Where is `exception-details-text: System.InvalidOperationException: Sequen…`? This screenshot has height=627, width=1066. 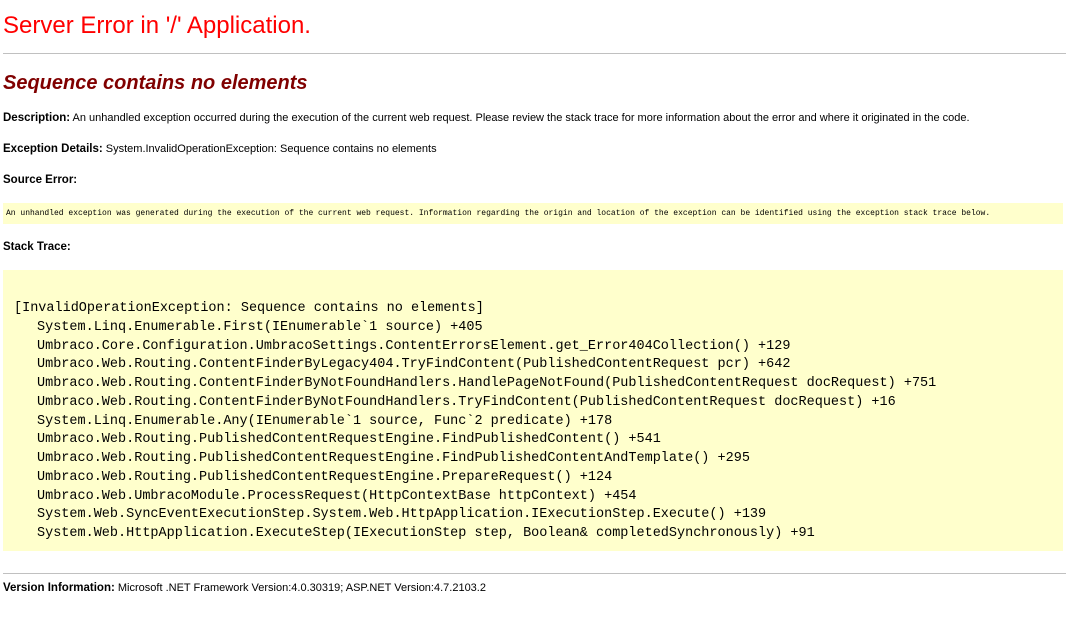
exception-details-text: System.InvalidOperationException: Sequen… is located at coordinates (271, 149).